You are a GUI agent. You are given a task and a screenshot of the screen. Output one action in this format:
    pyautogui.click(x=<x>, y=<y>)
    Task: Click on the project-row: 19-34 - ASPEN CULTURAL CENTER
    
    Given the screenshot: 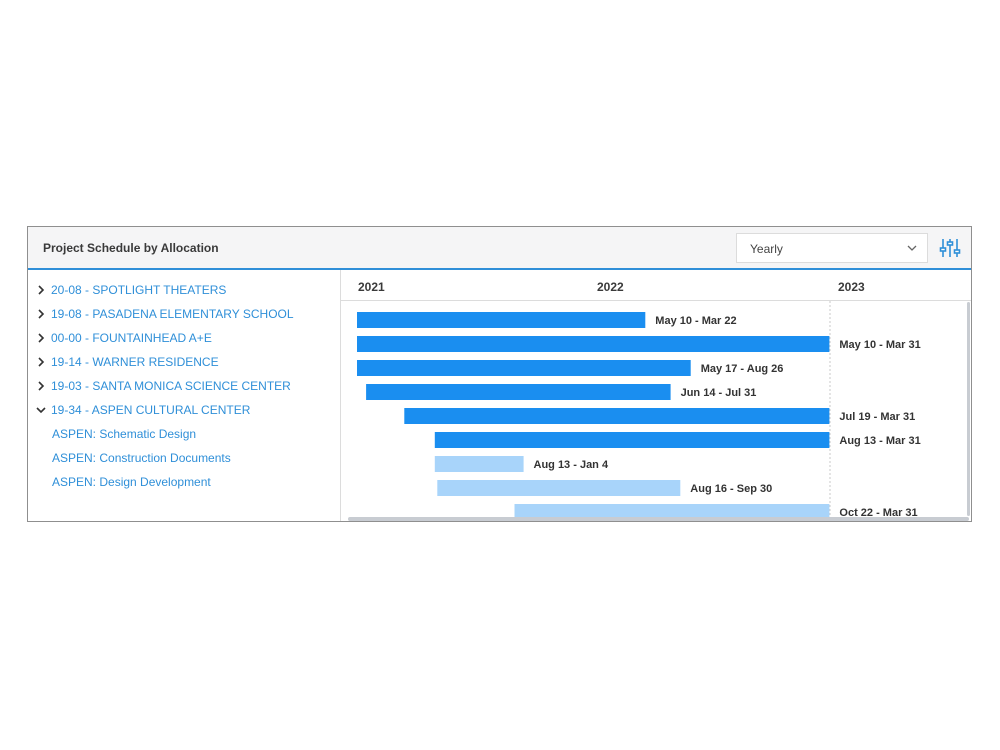 What is the action you would take?
    pyautogui.click(x=142, y=410)
    